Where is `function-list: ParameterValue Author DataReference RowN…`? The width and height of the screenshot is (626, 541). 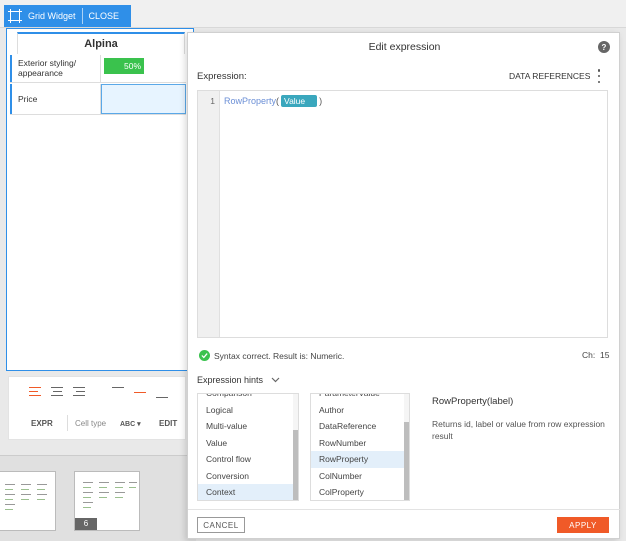 function-list: ParameterValue Author DataReference RowN… is located at coordinates (360, 447).